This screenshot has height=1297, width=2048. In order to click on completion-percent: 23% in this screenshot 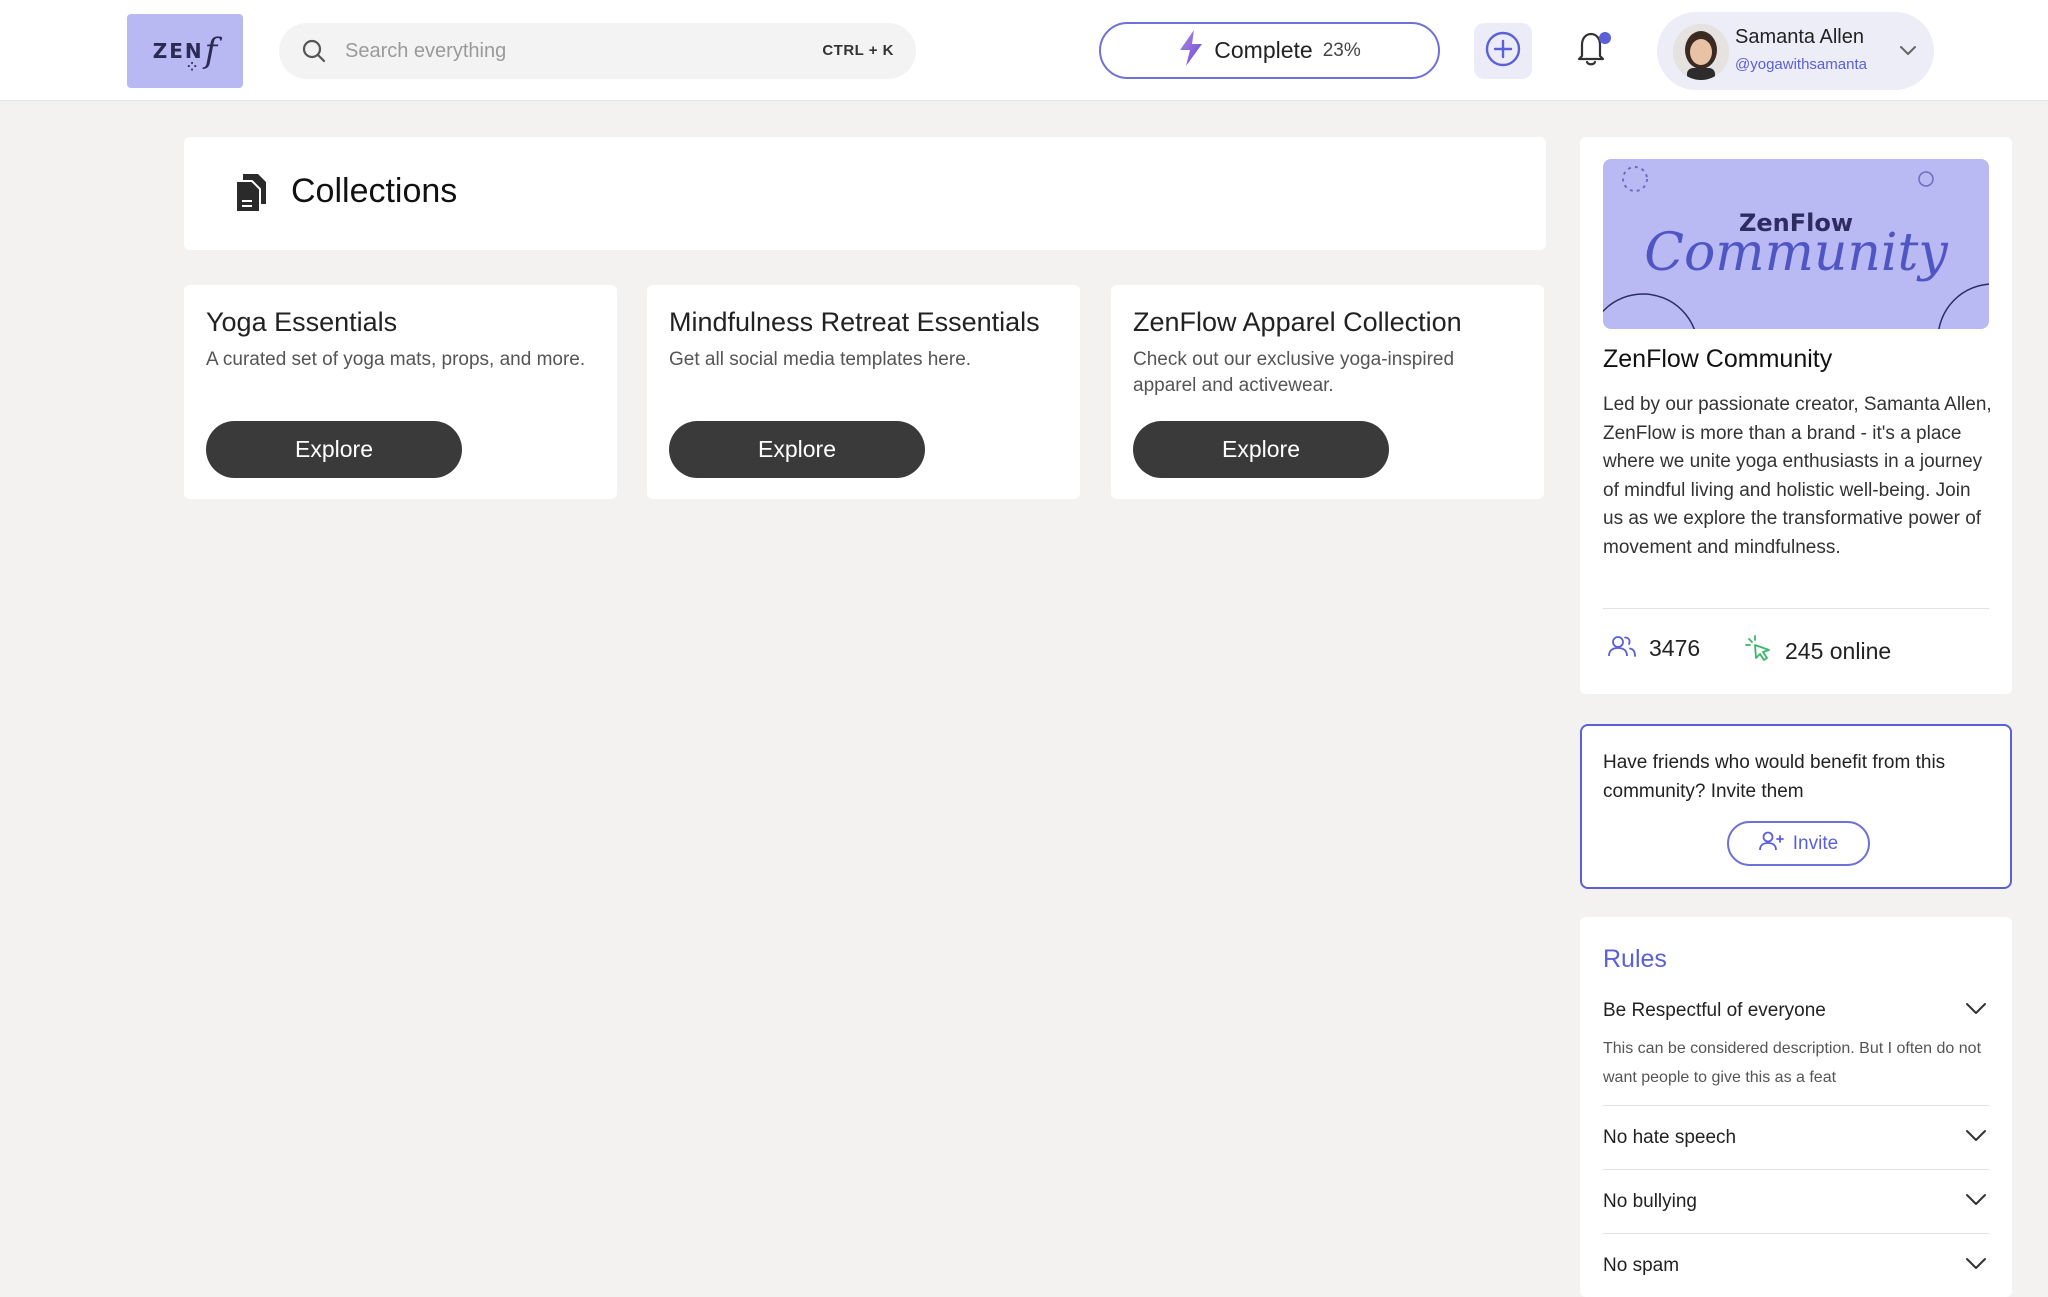, I will do `click(1341, 50)`.